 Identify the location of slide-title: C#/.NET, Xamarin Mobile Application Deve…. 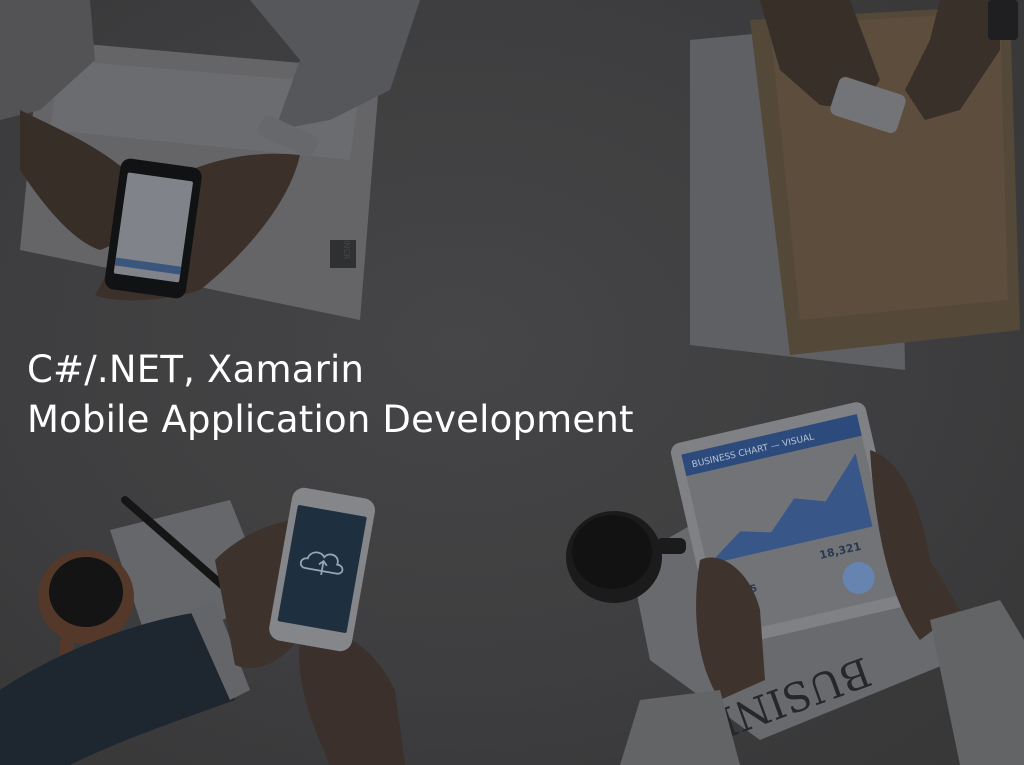
(330, 395).